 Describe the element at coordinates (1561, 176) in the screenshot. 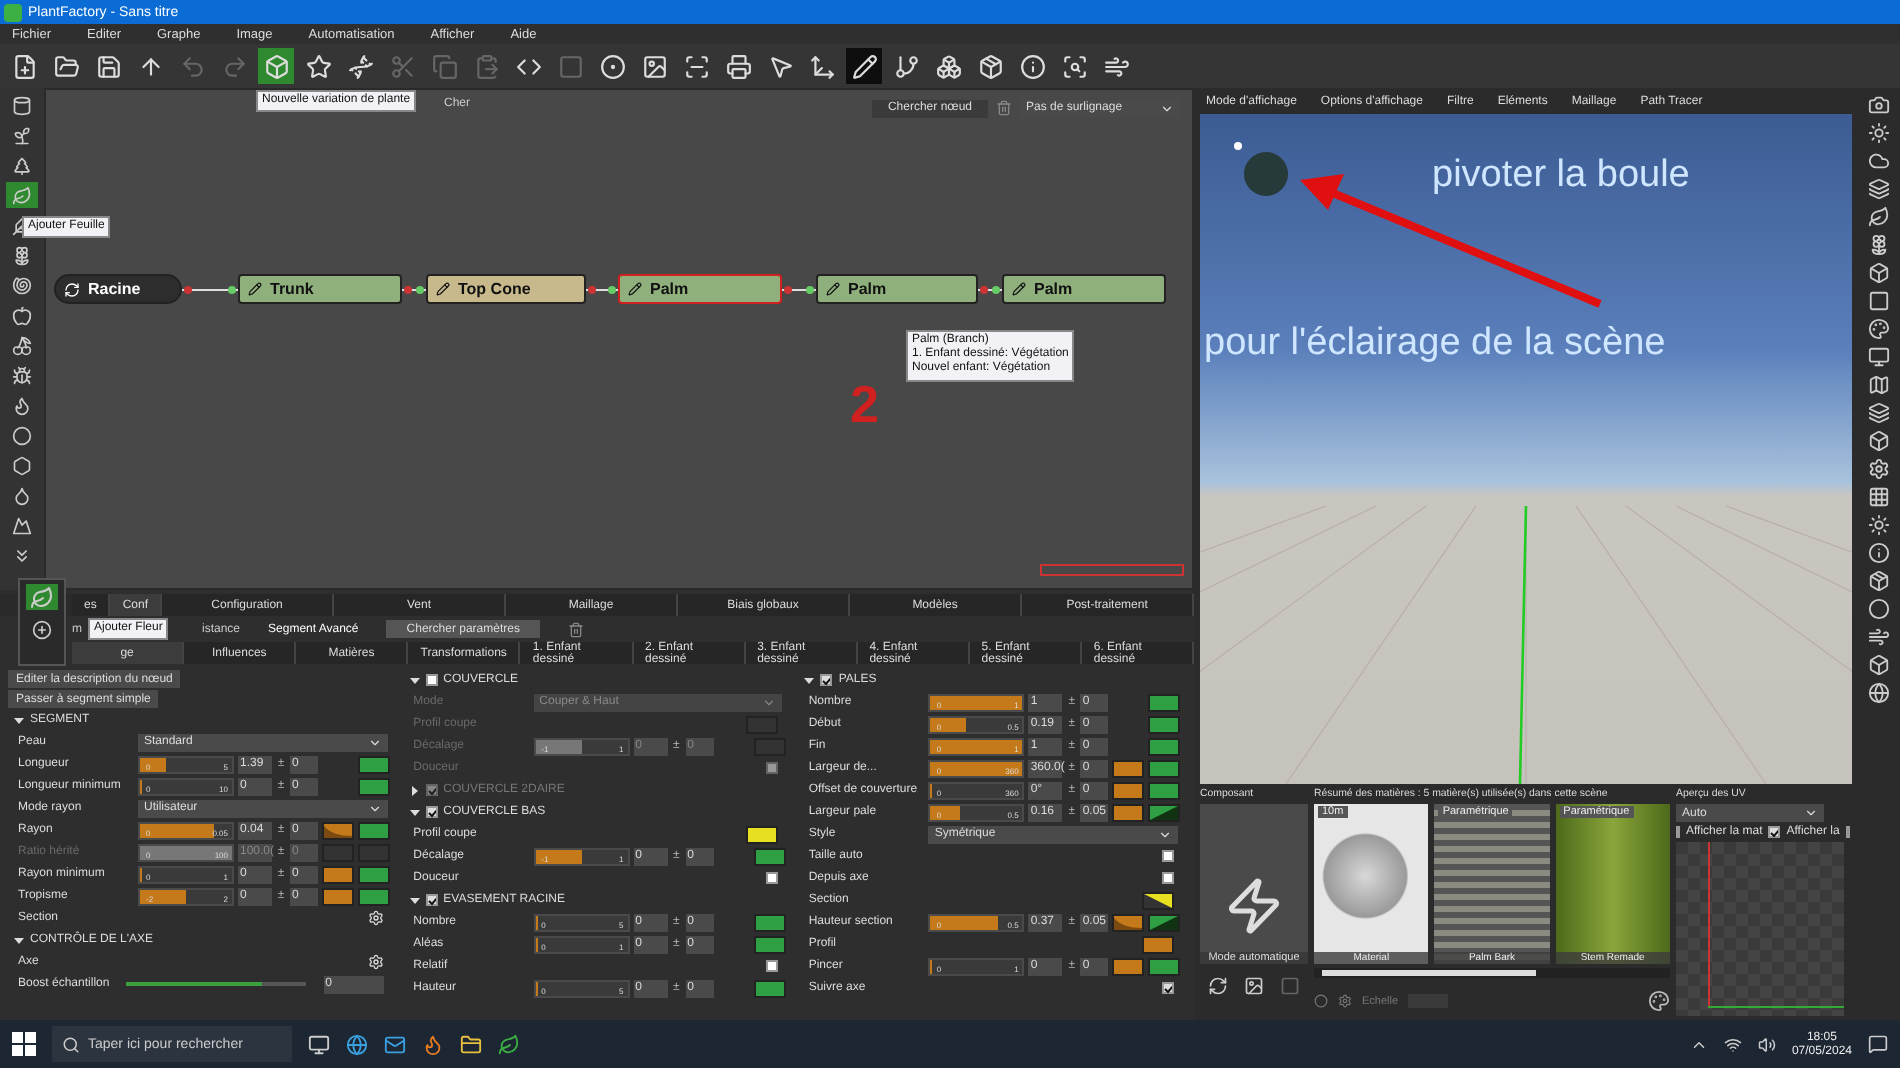

I see `annotation-text: pivoter la boule` at that location.